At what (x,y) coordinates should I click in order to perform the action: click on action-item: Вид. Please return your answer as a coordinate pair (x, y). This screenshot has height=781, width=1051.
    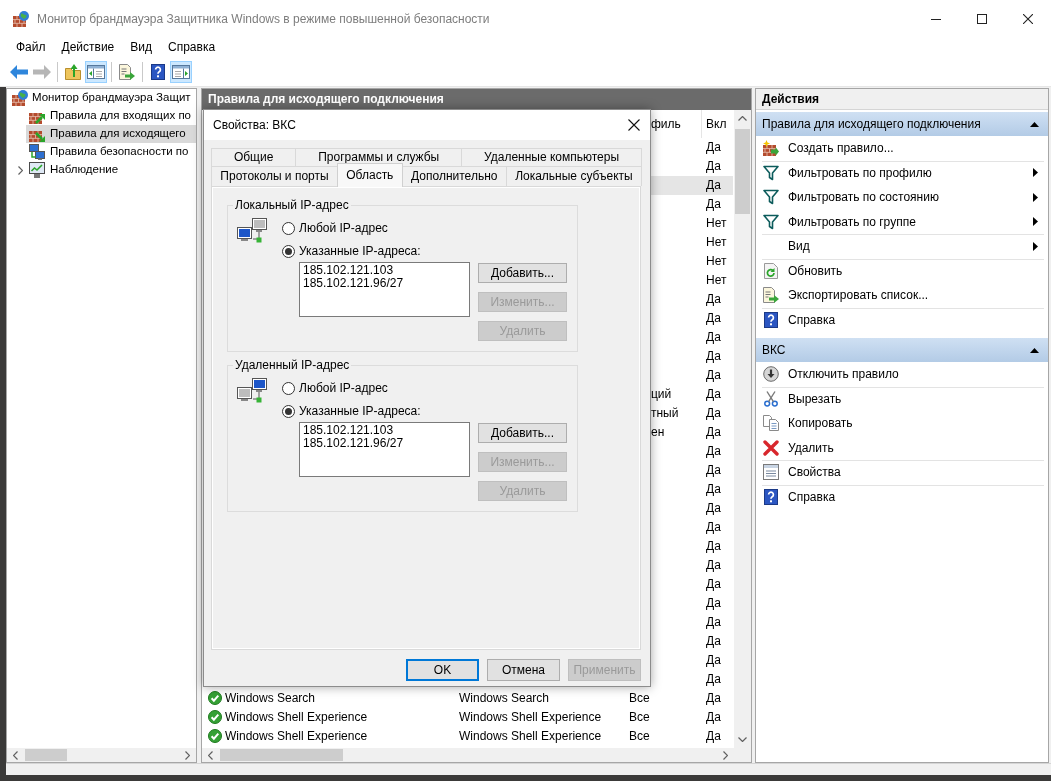
    Looking at the image, I should click on (902, 246).